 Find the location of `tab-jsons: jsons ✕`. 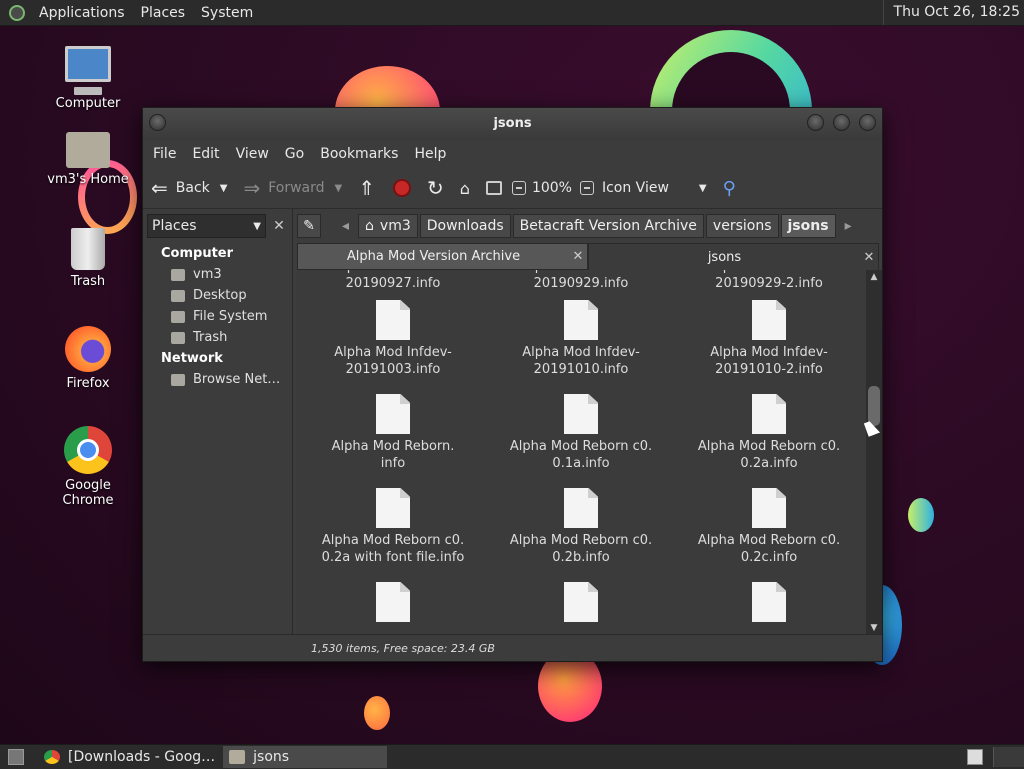

tab-jsons: jsons ✕ is located at coordinates (733, 256).